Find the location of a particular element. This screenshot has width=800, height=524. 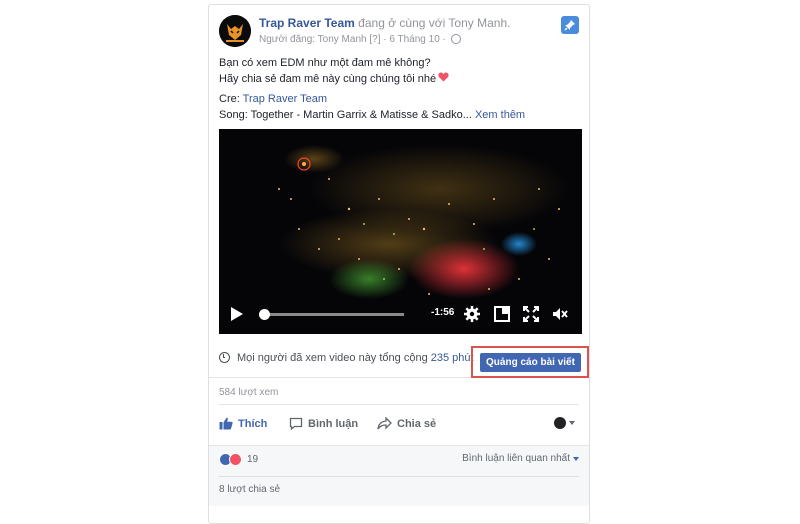

comment-button: Bình luận is located at coordinates (323, 423).